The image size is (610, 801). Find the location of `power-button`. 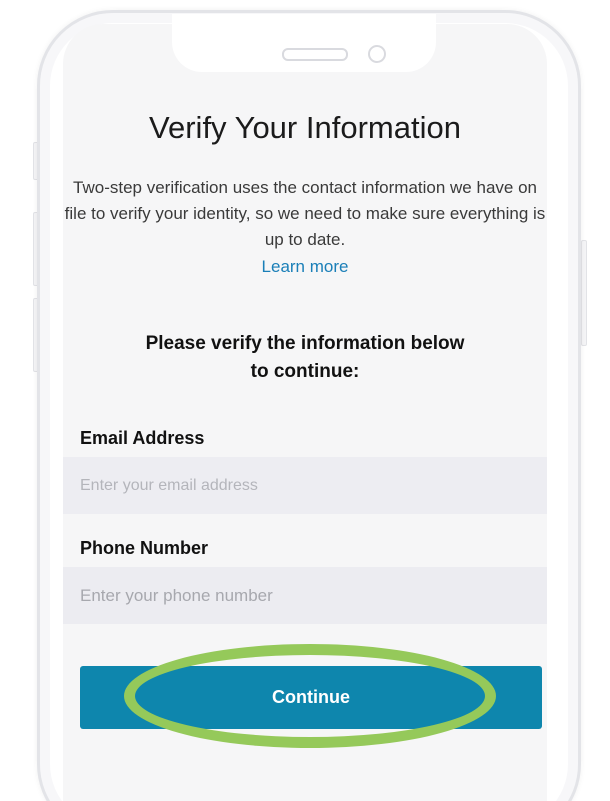

power-button is located at coordinates (584, 293).